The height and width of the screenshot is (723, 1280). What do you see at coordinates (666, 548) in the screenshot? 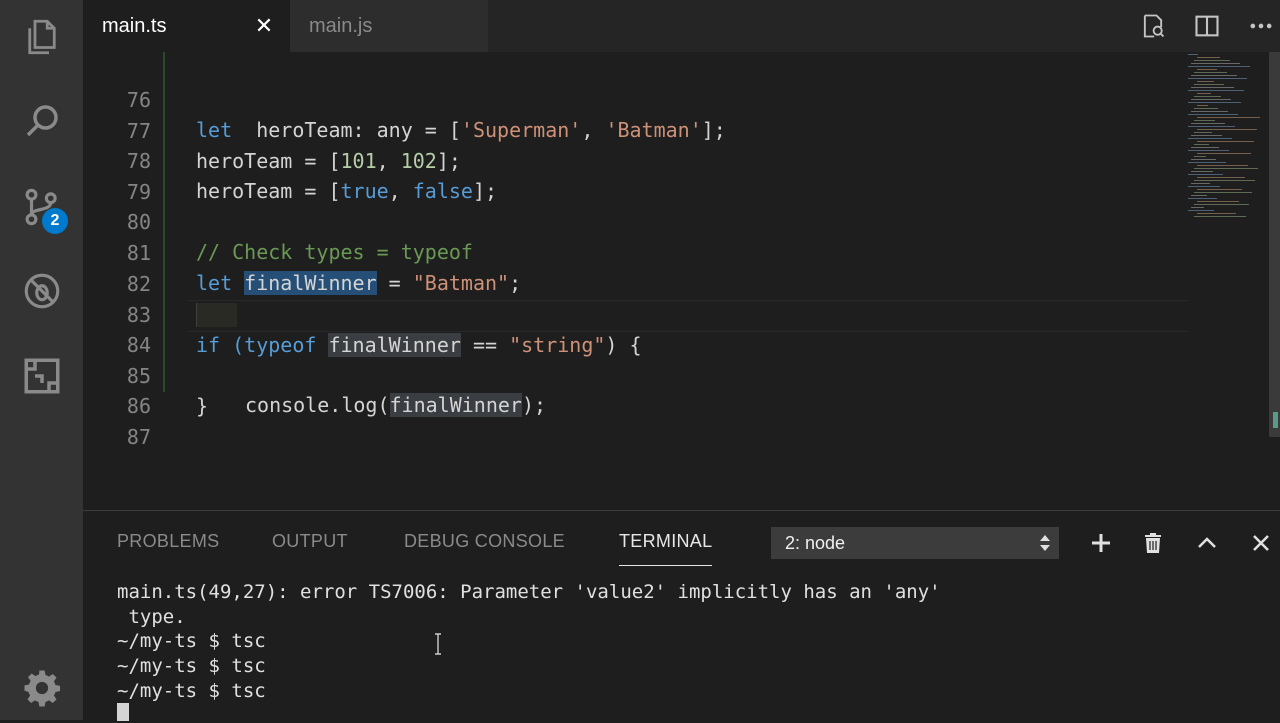
I see `tab-terminal: TERMINAL` at bounding box center [666, 548].